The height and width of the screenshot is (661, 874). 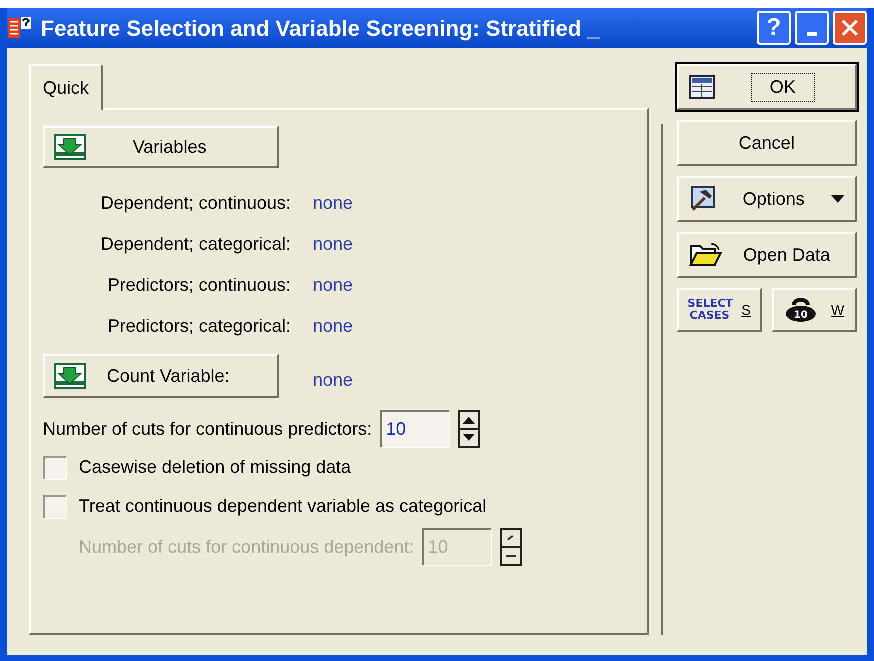 What do you see at coordinates (320, 28) in the screenshot?
I see `window-title: Feature Selection and Variable Screening: Stratified _` at bounding box center [320, 28].